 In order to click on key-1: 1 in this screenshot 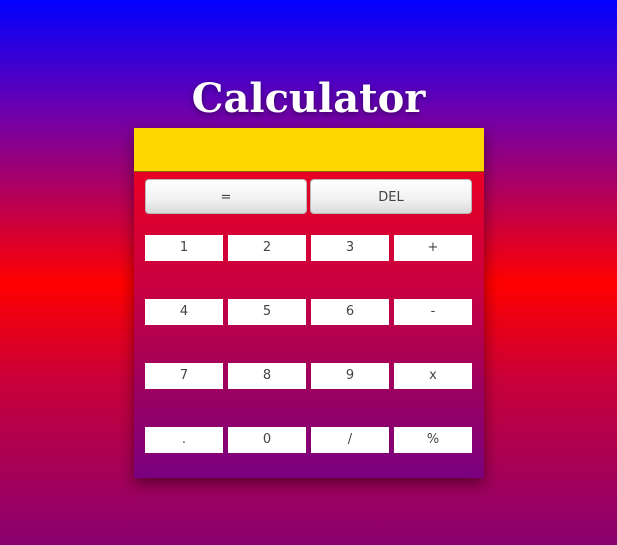, I will do `click(184, 248)`.